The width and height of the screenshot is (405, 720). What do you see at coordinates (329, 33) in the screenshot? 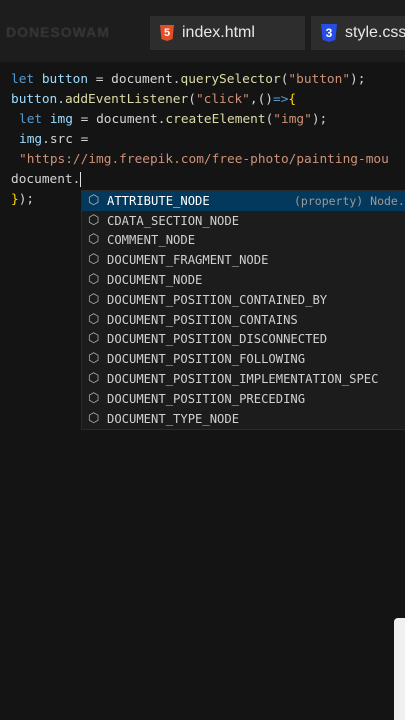
I see `css3-icon: 3` at bounding box center [329, 33].